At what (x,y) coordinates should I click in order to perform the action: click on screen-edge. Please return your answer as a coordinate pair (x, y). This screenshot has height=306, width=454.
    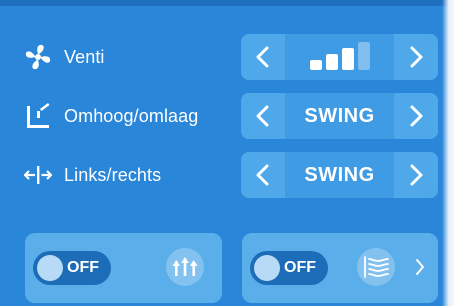
    Looking at the image, I should click on (448, 153).